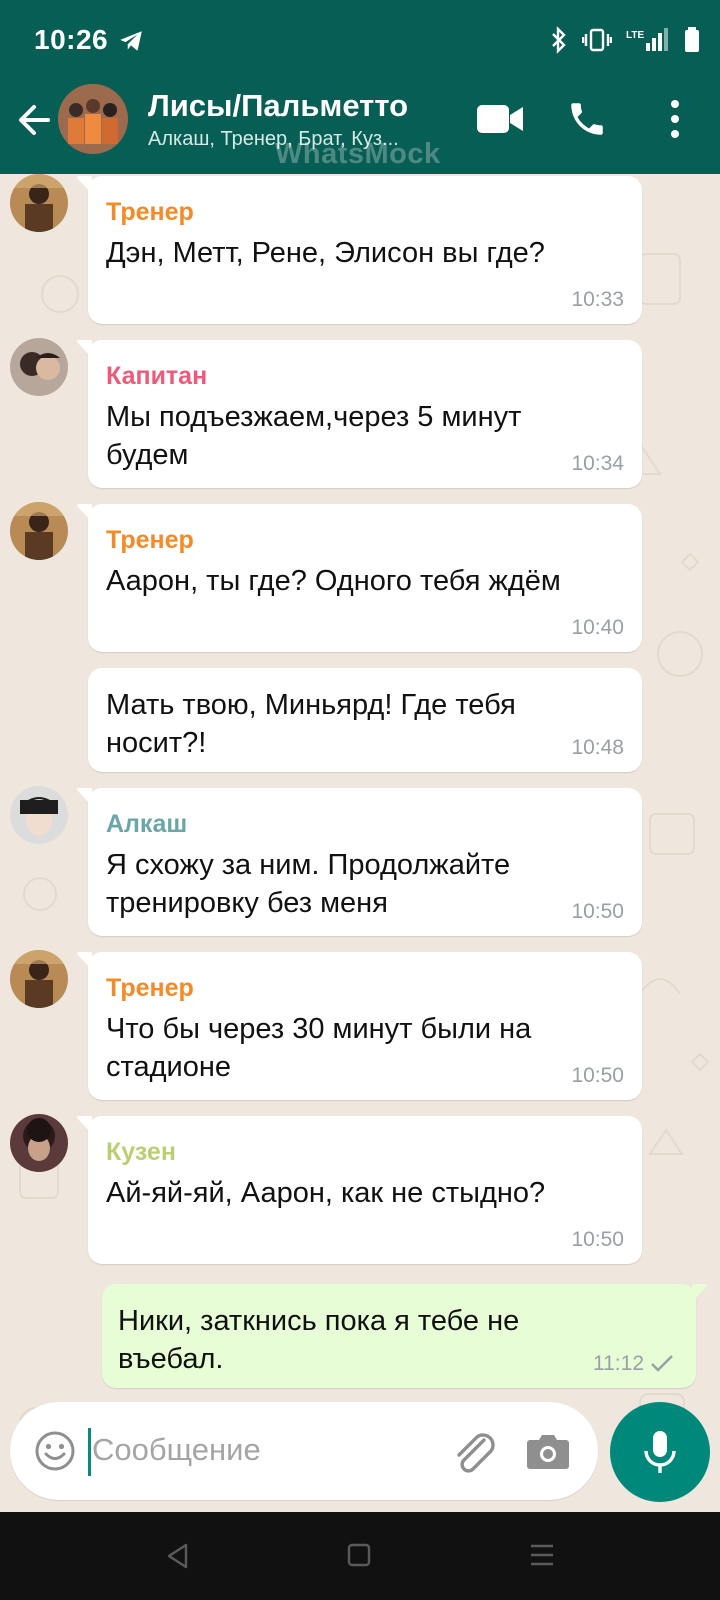 This screenshot has height=1600, width=720. Describe the element at coordinates (325, 253) in the screenshot. I see `message-text: Дэн, Метт, Рене, Элисон вы где?` at that location.